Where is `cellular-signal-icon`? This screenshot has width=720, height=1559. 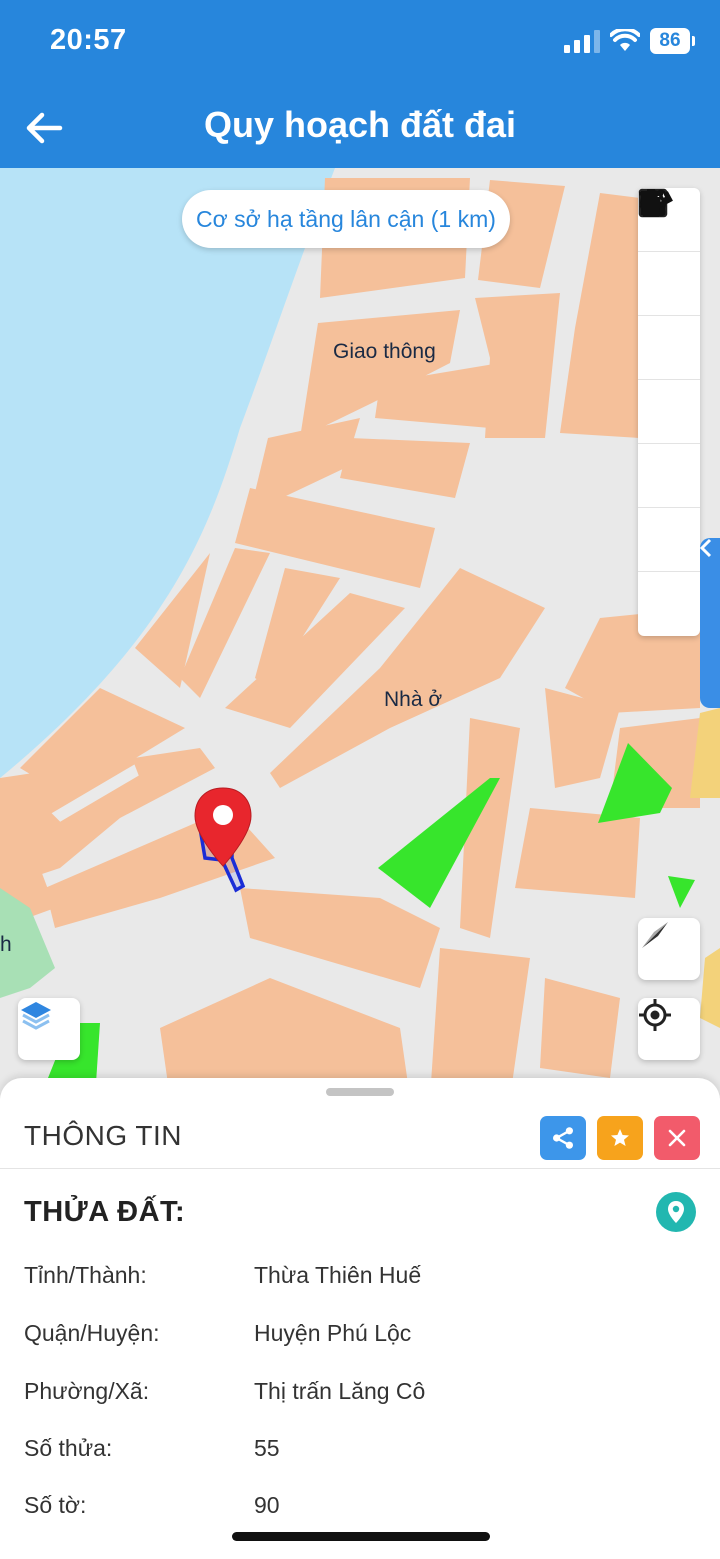 cellular-signal-icon is located at coordinates (582, 41).